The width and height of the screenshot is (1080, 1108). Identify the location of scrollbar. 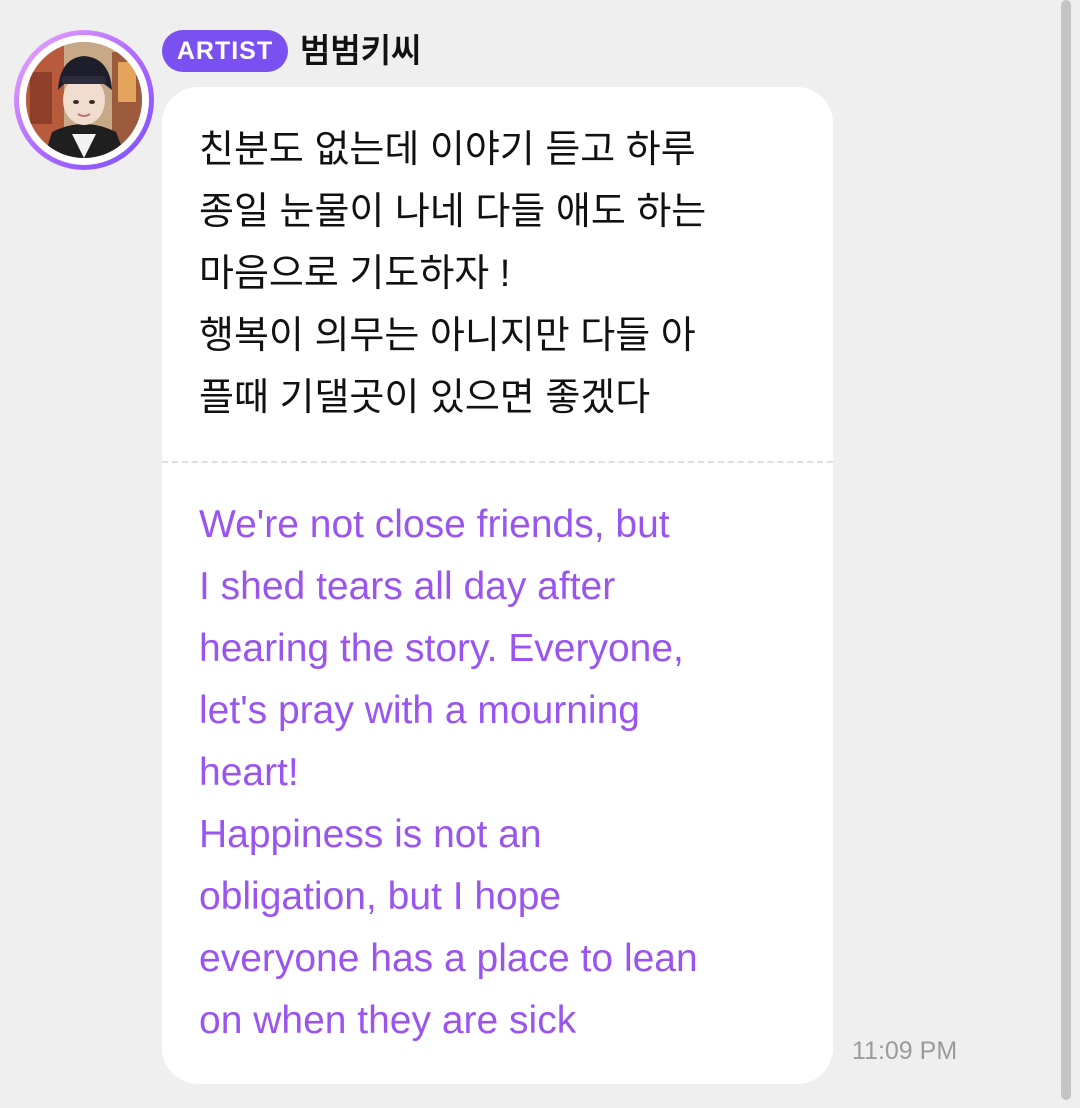
(1066, 550).